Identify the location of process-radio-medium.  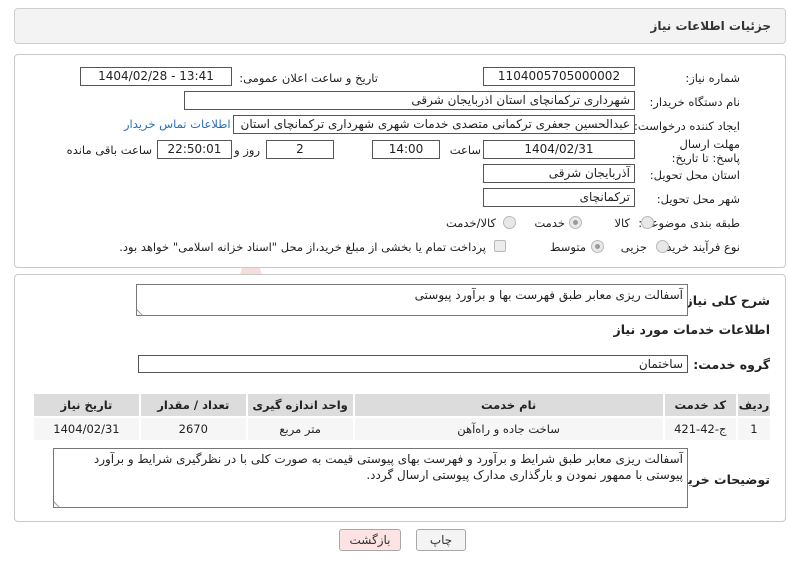
(597, 246).